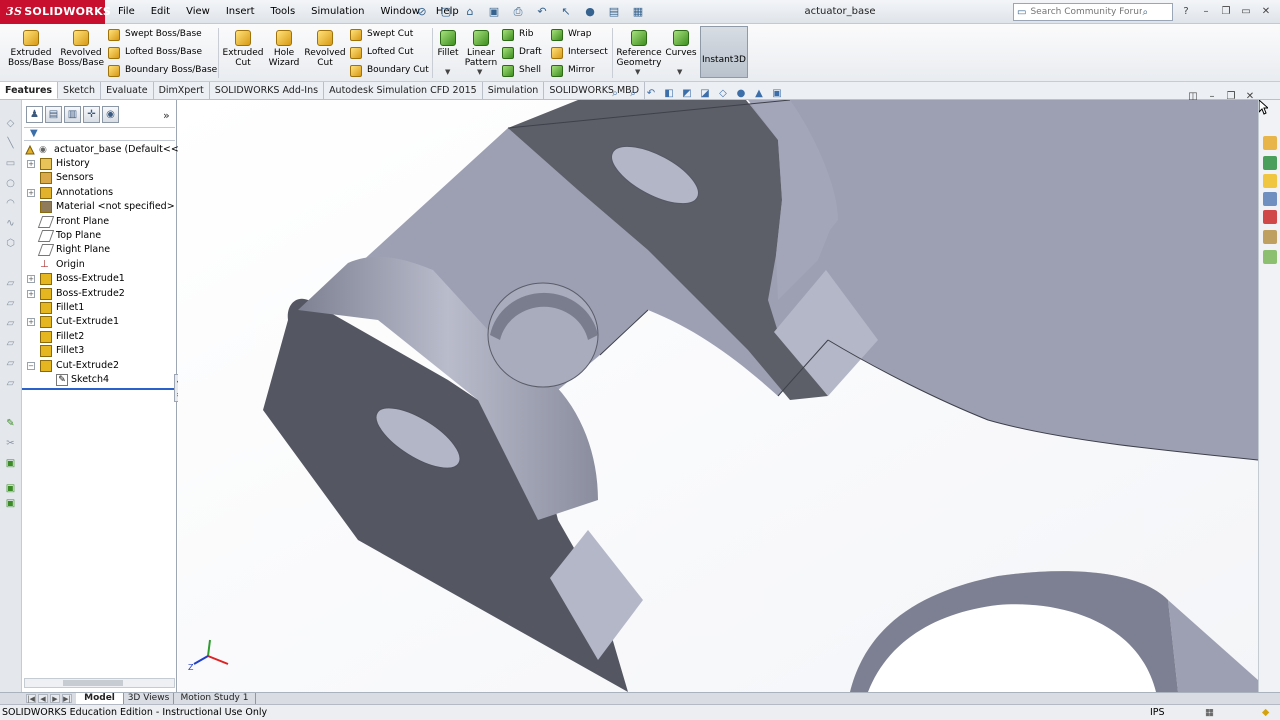 This screenshot has height=720, width=1280. What do you see at coordinates (777, 93) in the screenshot?
I see `view-settings-icon: ▣` at bounding box center [777, 93].